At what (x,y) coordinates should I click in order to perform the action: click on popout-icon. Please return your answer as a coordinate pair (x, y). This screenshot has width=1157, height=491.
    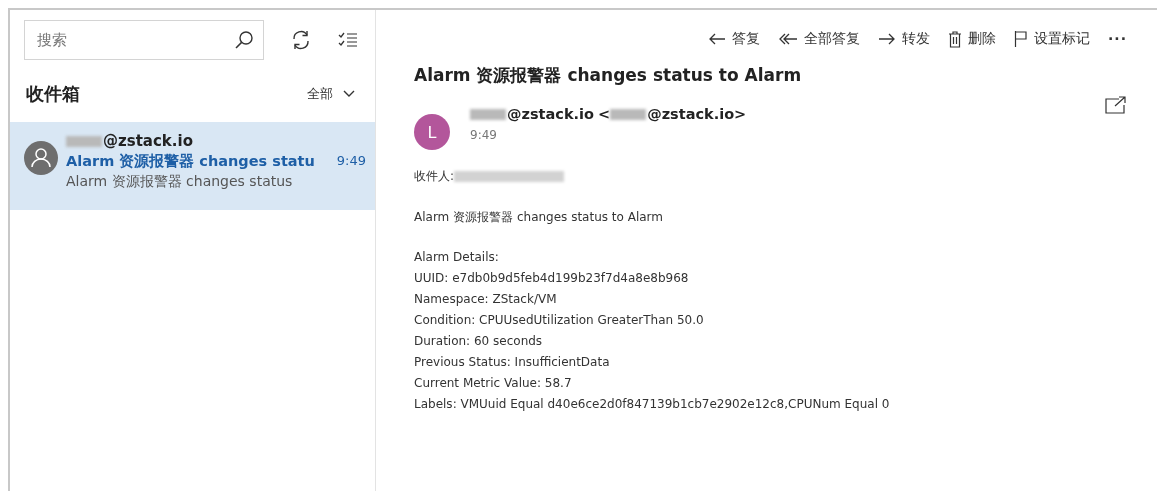
    Looking at the image, I should click on (1116, 105).